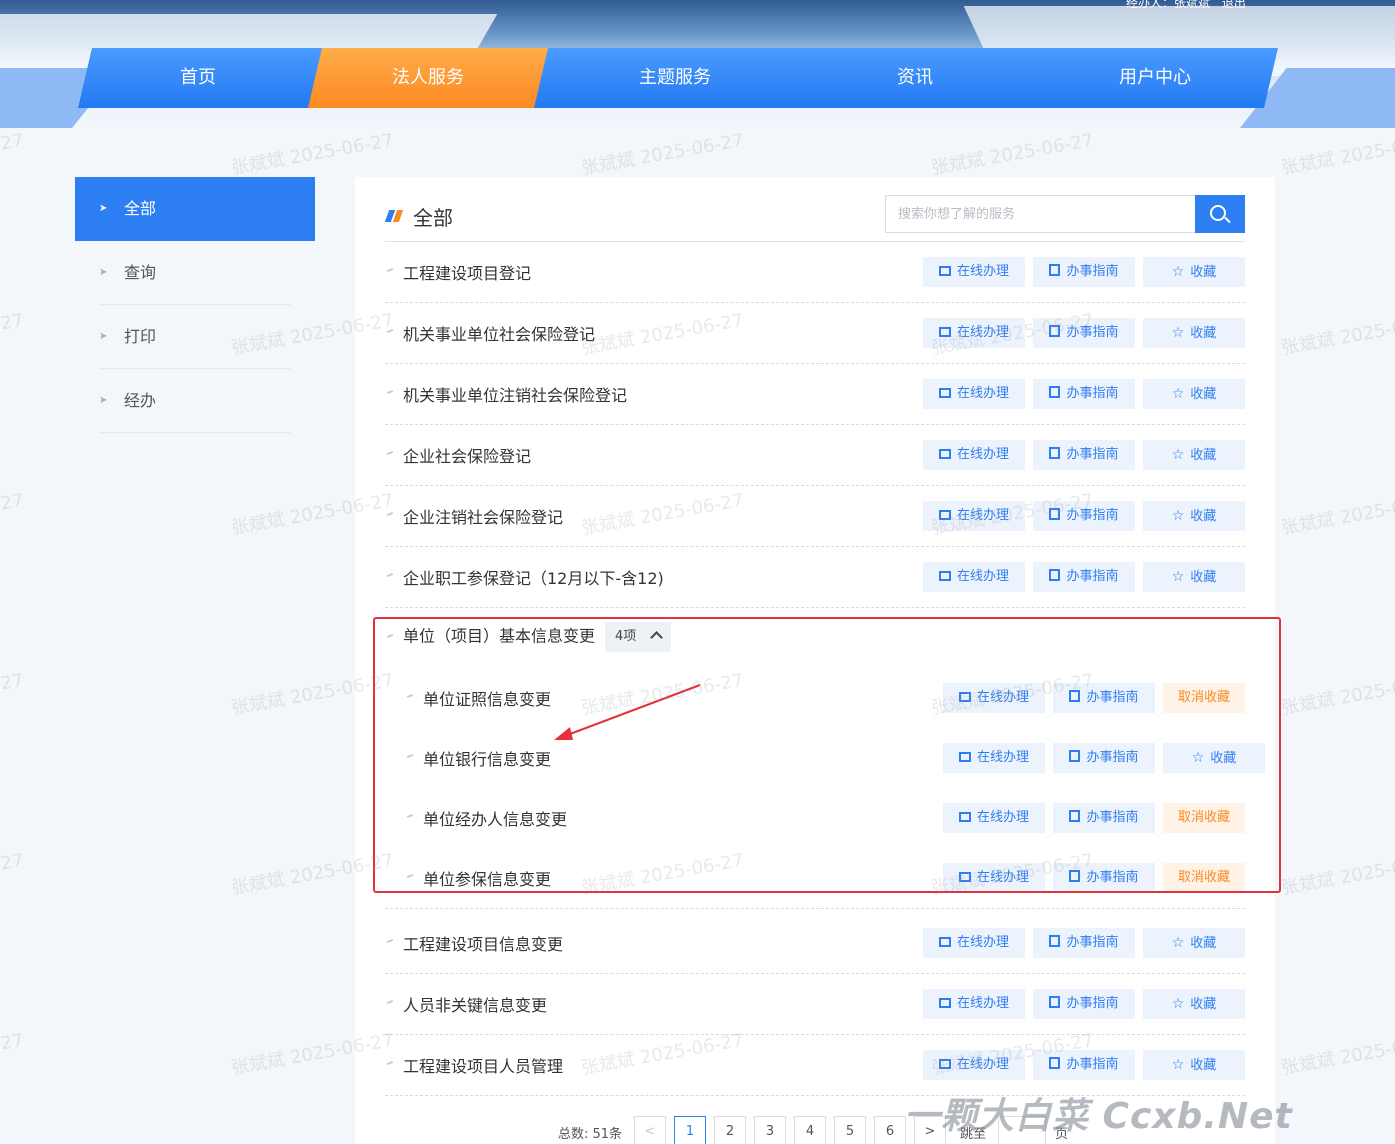 This screenshot has width=1395, height=1144. Describe the element at coordinates (499, 333) in the screenshot. I see `service-name: 机关事业单位社会保险登记` at that location.